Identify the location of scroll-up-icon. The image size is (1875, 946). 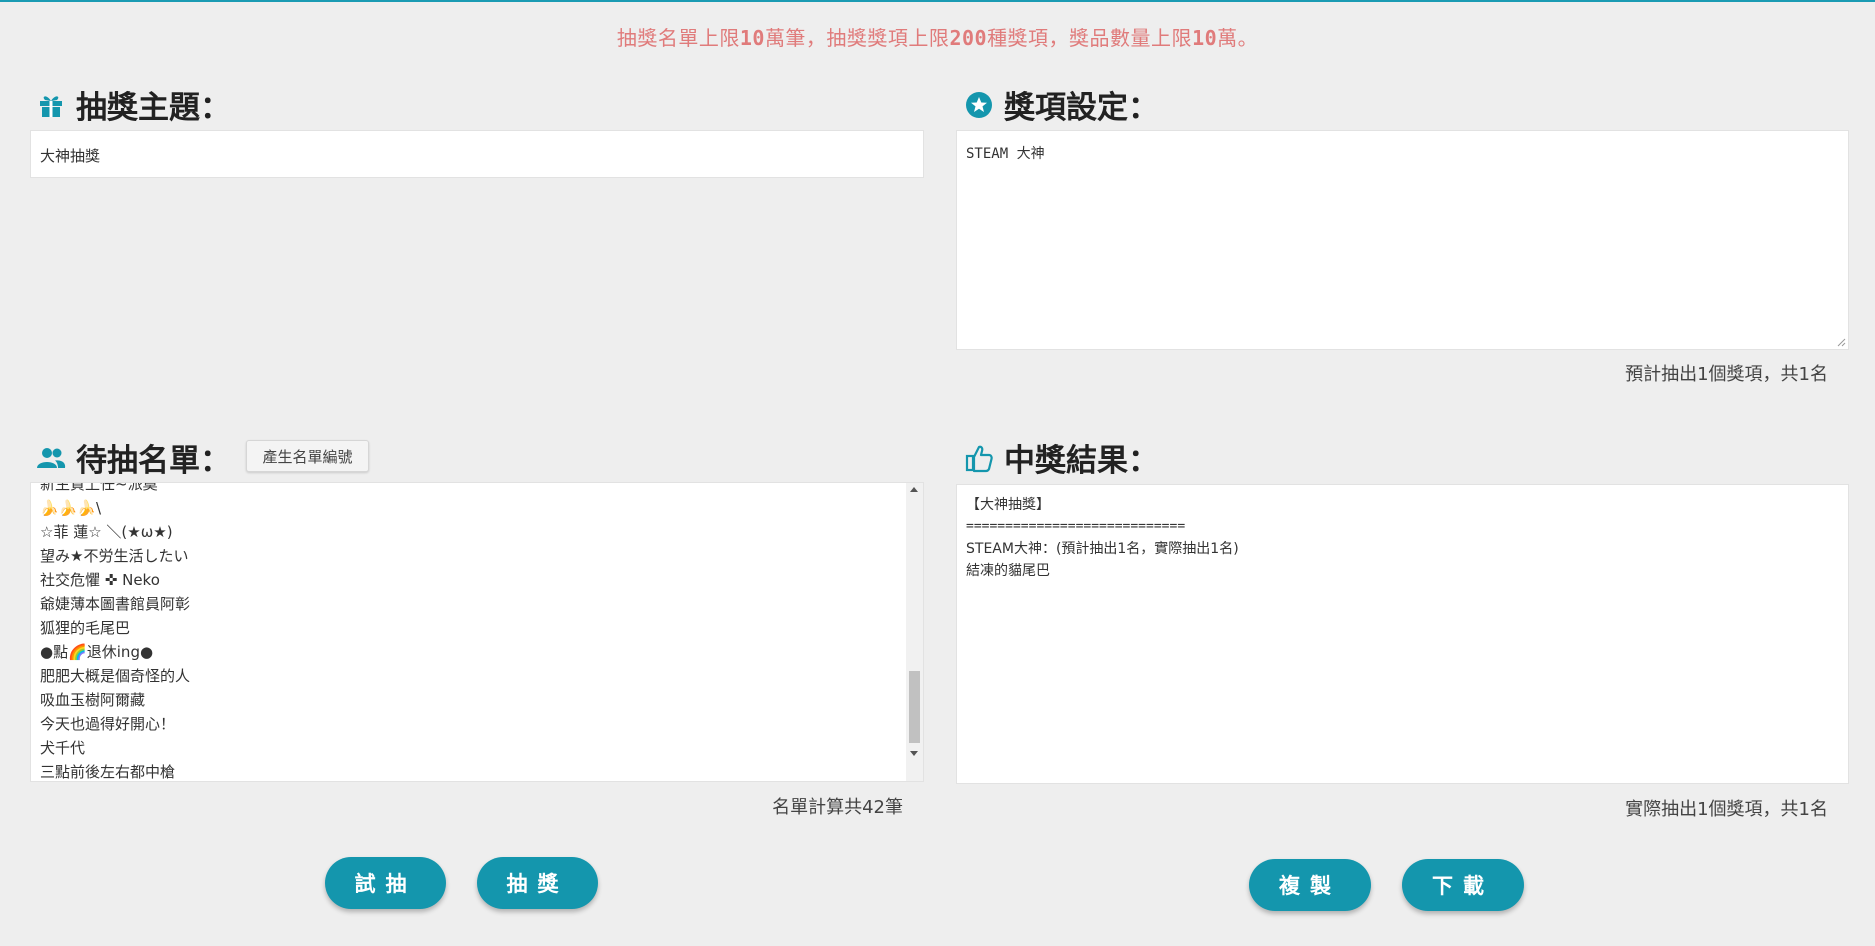
(914, 489).